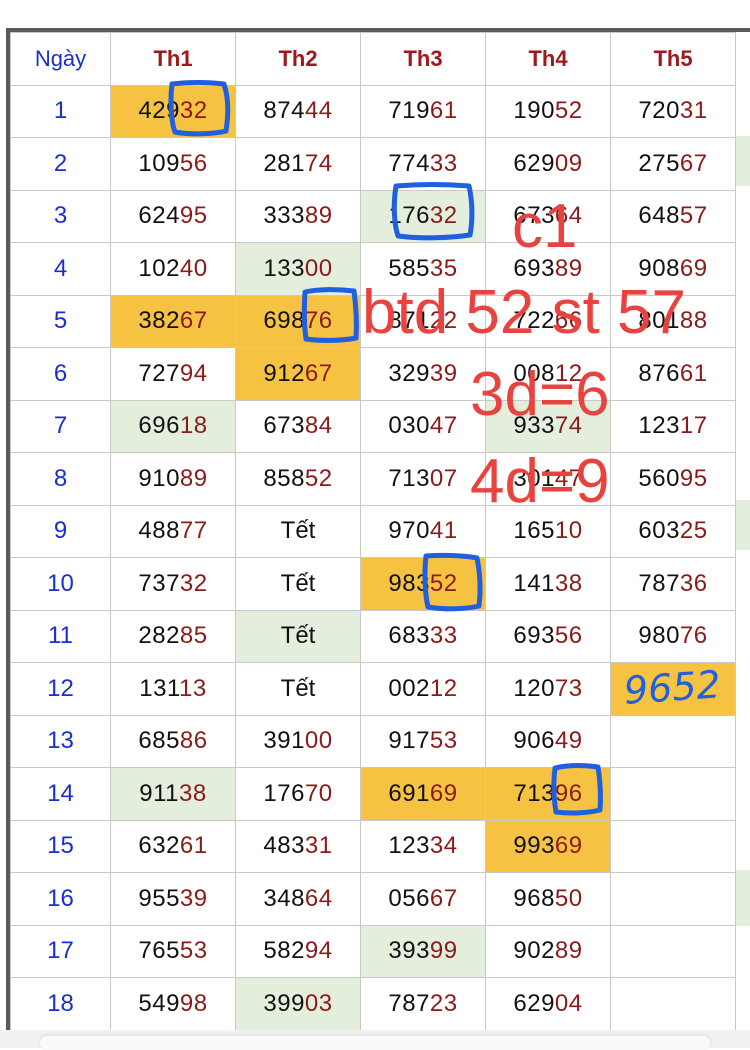 Image resolution: width=750 pixels, height=1050 pixels. What do you see at coordinates (423, 741) in the screenshot?
I see `result-cell: 91753` at bounding box center [423, 741].